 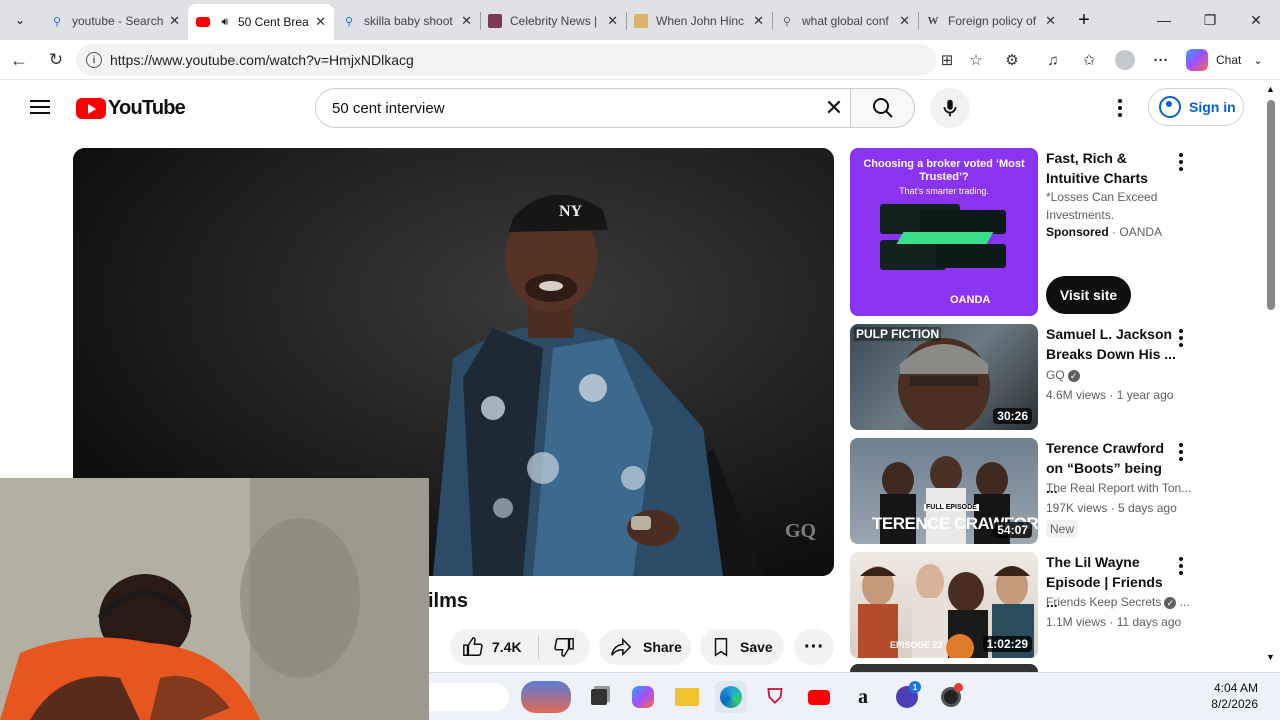 I want to click on media-playlist-icon: ♫, so click(x=1053, y=60).